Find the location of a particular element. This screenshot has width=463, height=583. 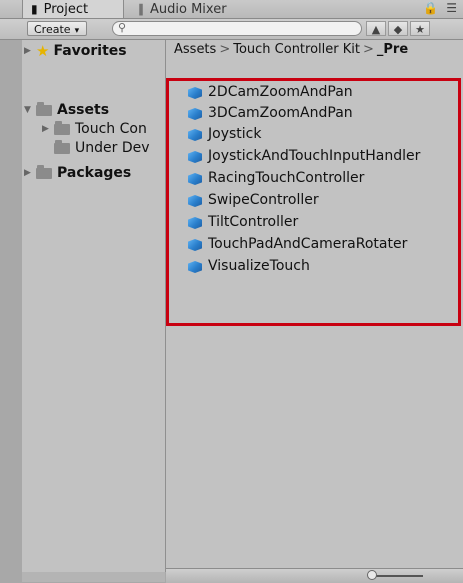

tree-item-packages: ▶ Packages is located at coordinates (77, 173).